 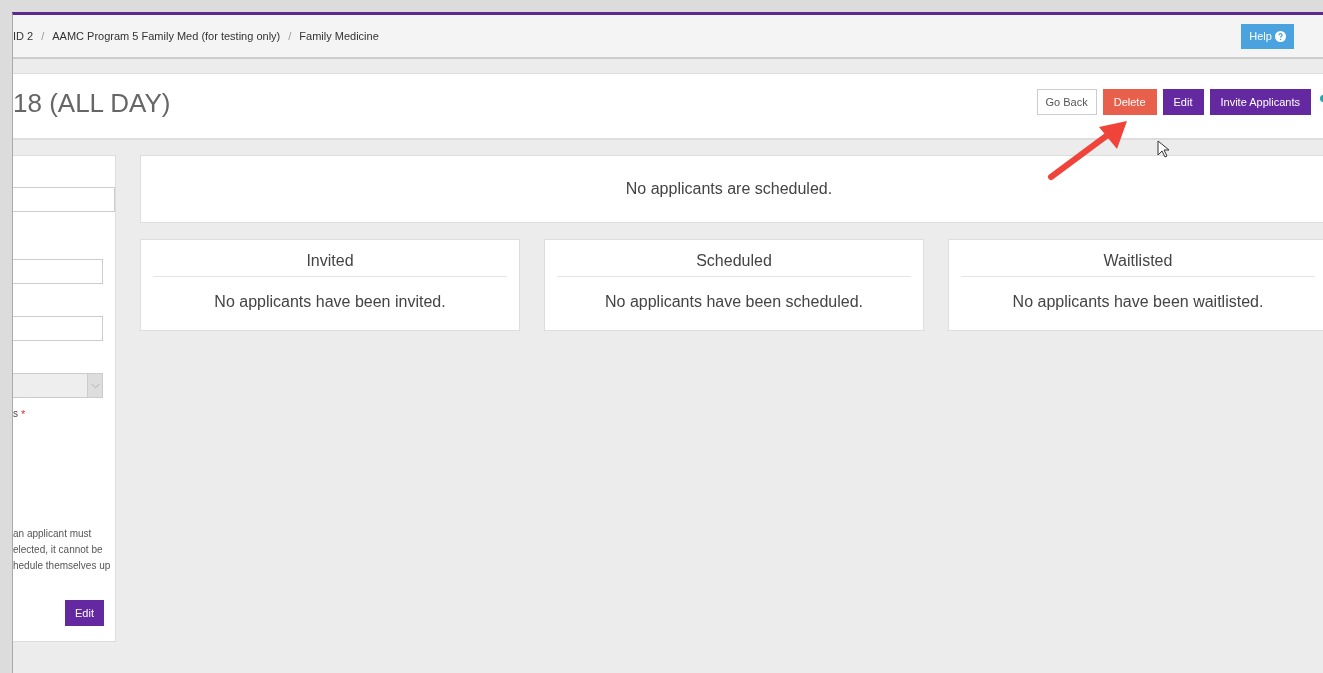 What do you see at coordinates (729, 189) in the screenshot?
I see `summary-text: No applicants are scheduled.` at bounding box center [729, 189].